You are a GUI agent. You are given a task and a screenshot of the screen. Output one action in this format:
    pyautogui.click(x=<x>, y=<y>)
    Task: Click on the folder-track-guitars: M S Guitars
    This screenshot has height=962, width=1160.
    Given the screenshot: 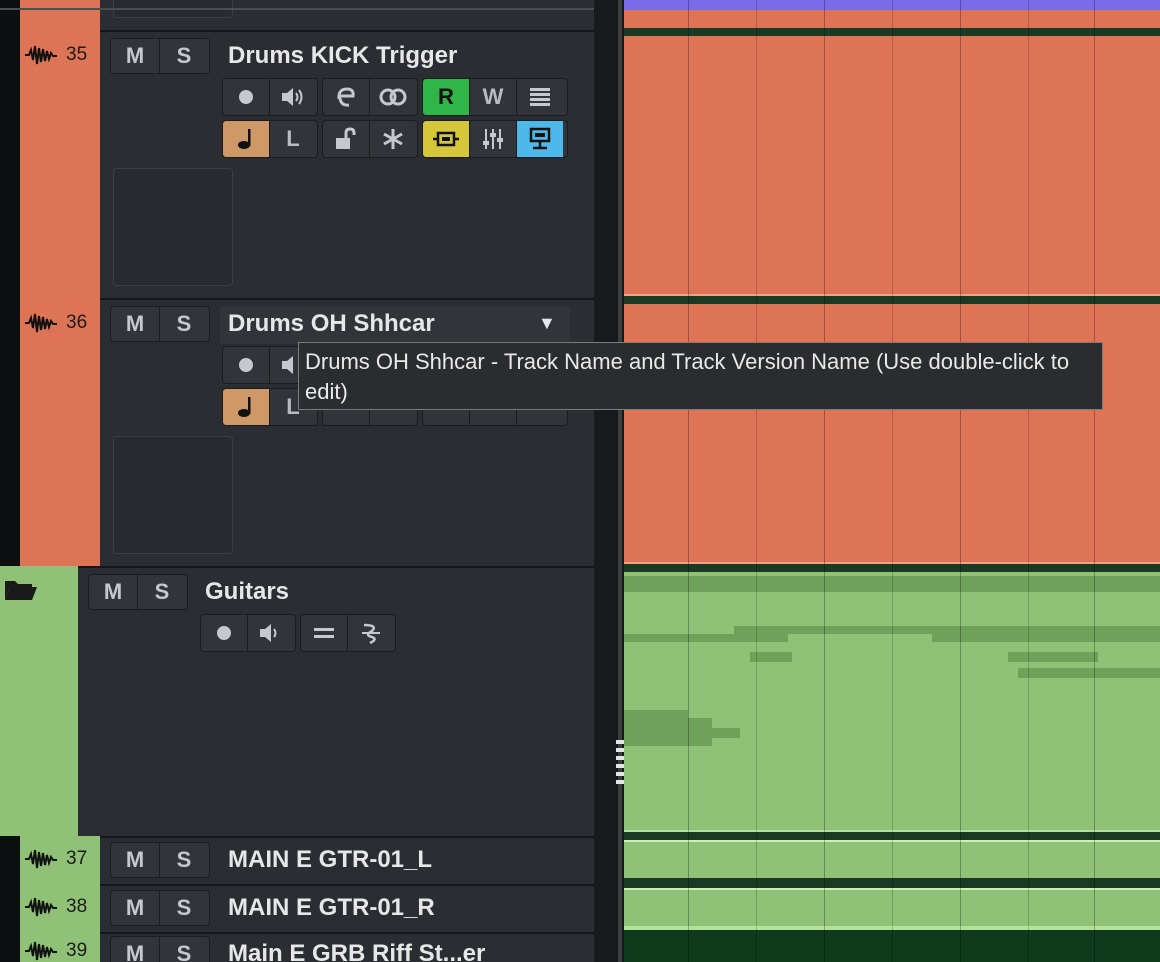 What is the action you would take?
    pyautogui.click(x=297, y=701)
    